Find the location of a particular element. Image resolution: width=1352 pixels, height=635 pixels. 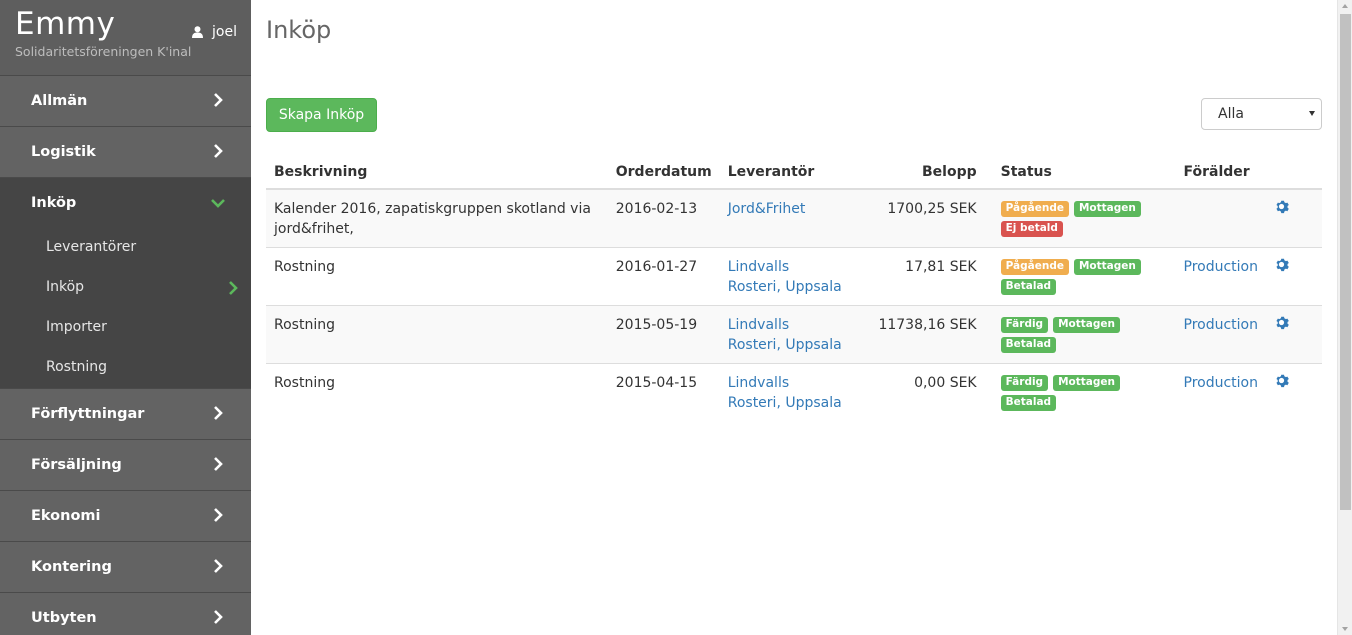

page-scrollbar is located at coordinates (1344, 317).